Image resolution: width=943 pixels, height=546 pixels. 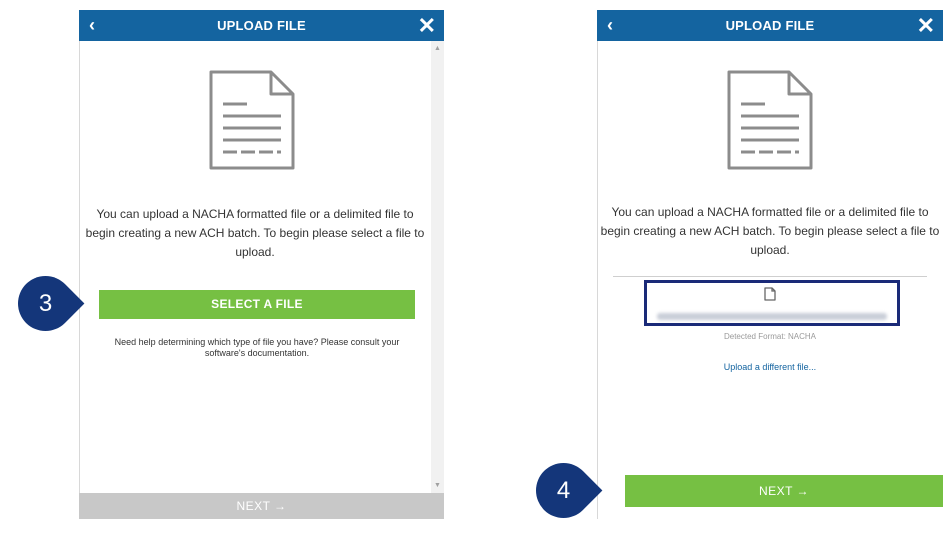 I want to click on step-number: 3, so click(x=45, y=303).